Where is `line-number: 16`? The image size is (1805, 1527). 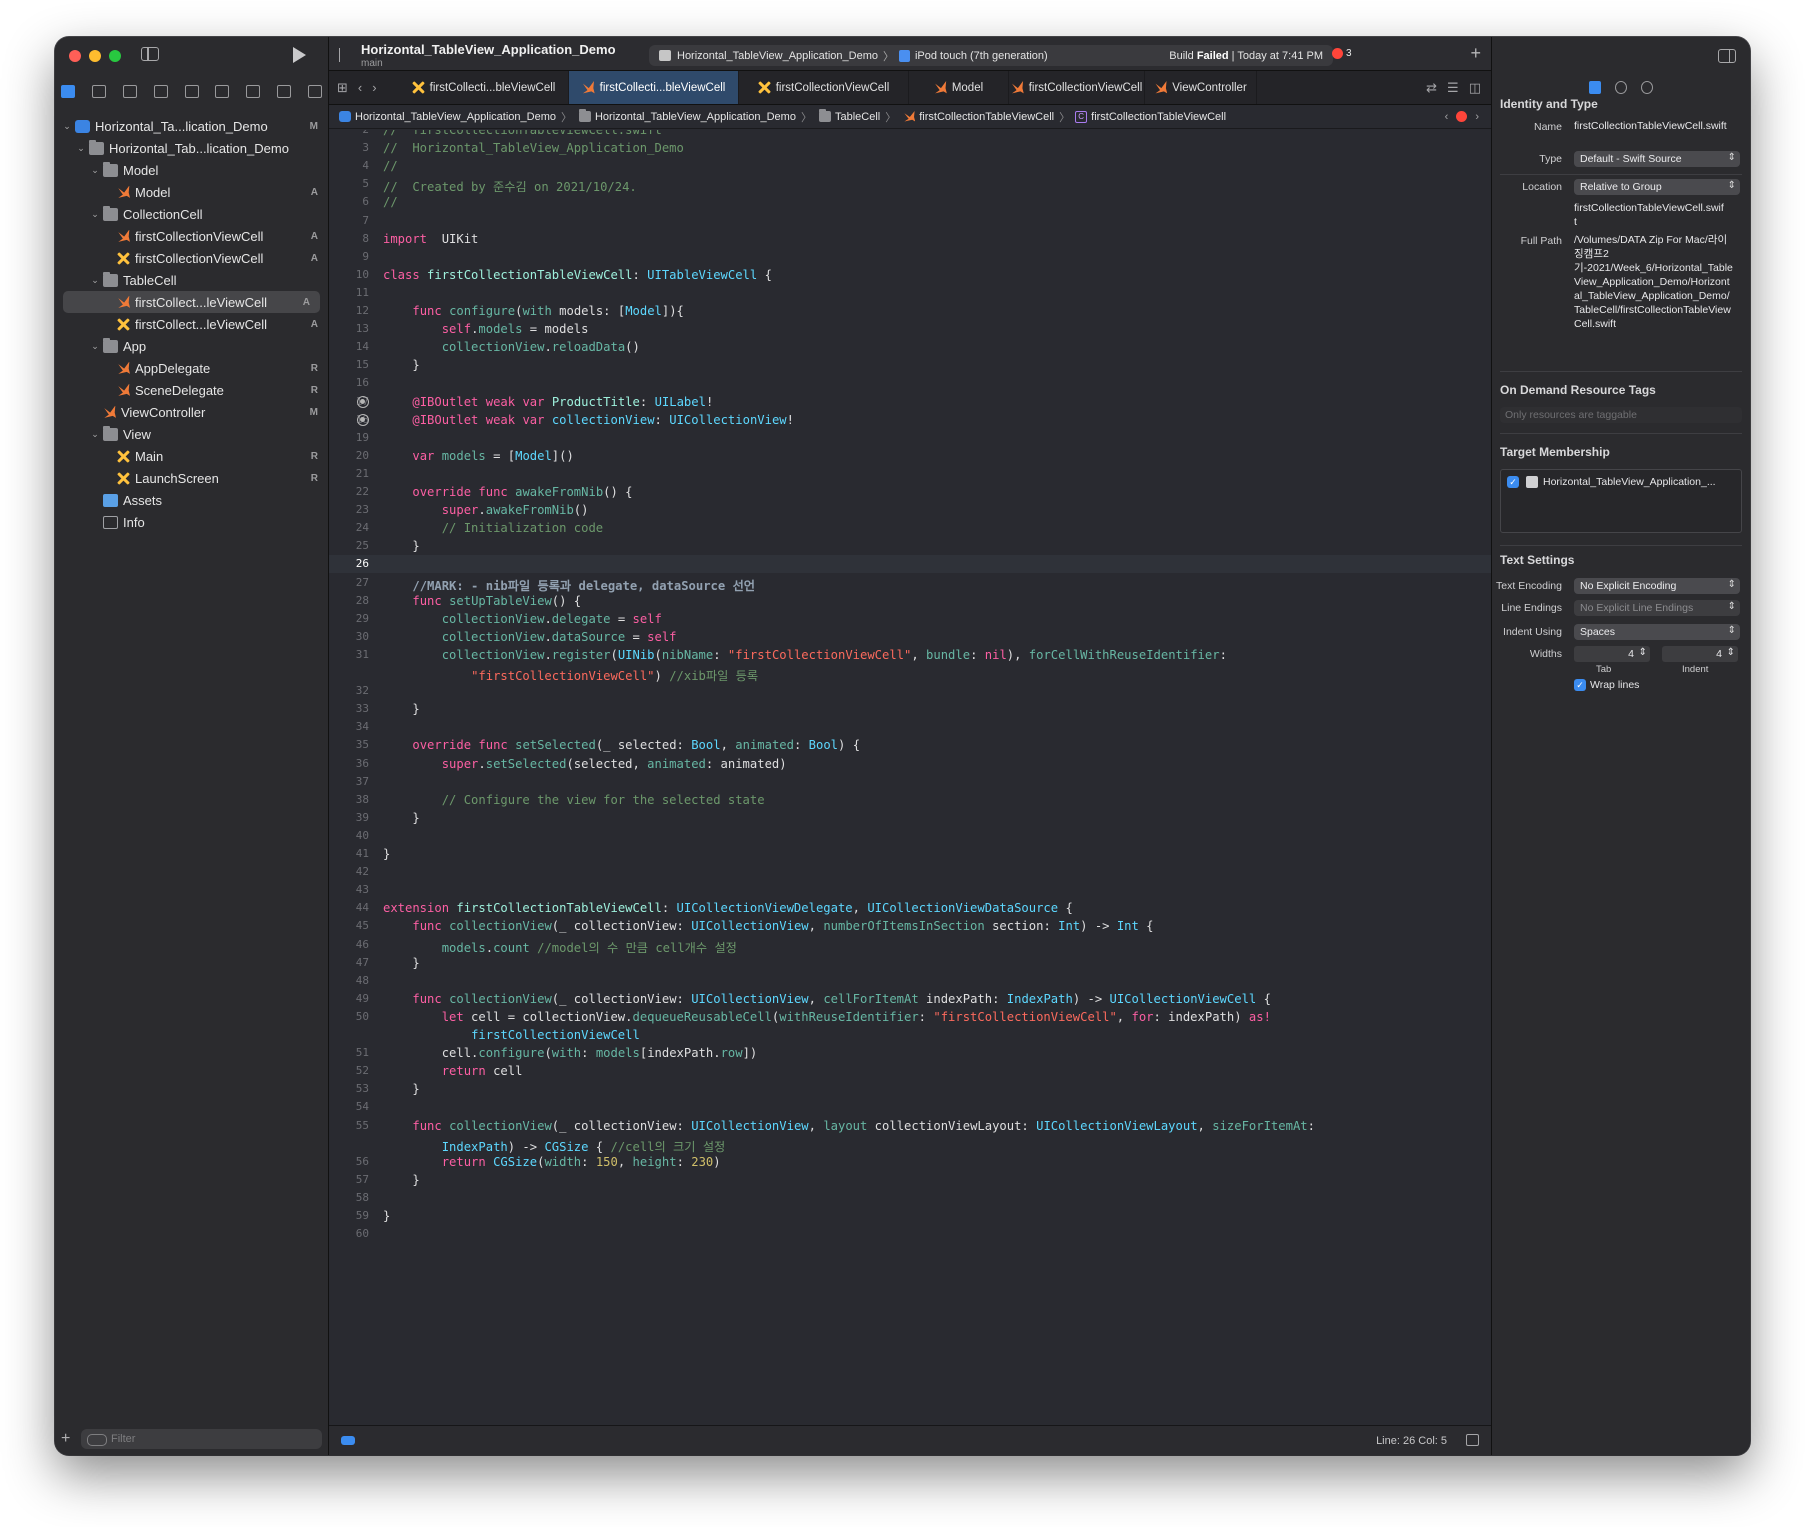
line-number: 16 is located at coordinates (349, 382).